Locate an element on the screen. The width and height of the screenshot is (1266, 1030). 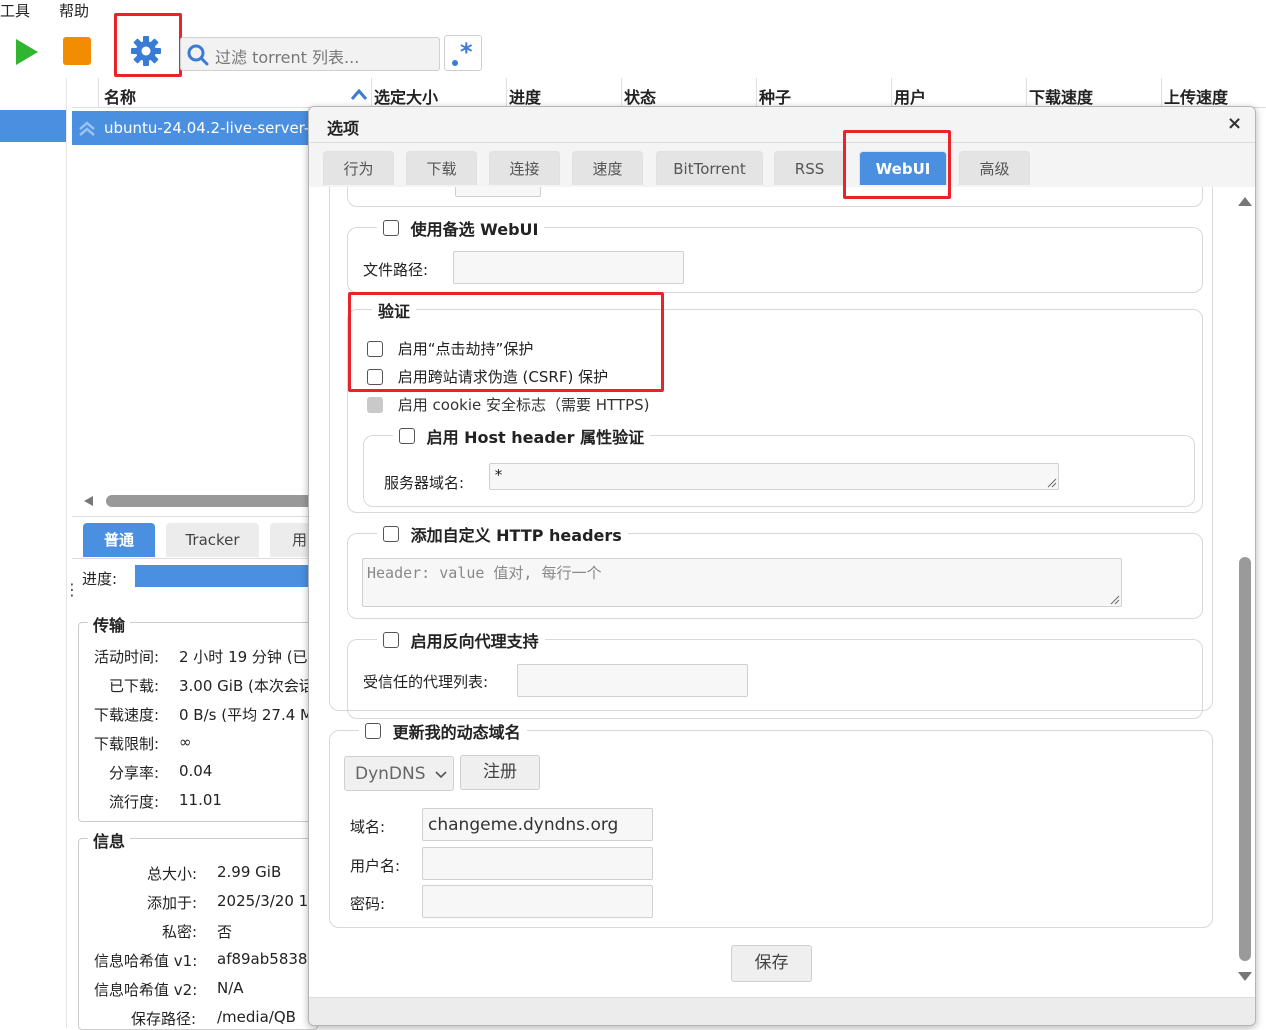
reverse-proxy-legend: 启用反向代理支持 is located at coordinates (461, 640).